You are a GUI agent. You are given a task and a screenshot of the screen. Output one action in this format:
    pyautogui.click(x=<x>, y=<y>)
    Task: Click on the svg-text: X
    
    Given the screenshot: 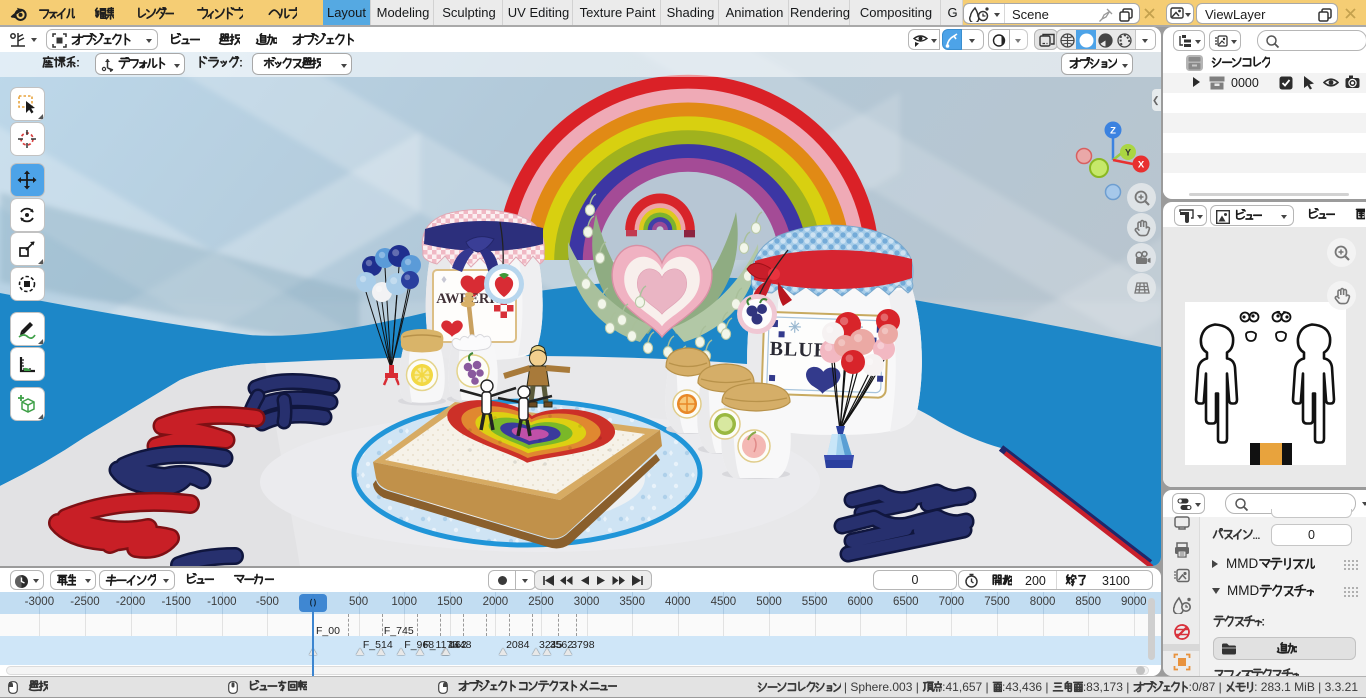 What is the action you would take?
    pyautogui.click(x=1141, y=165)
    